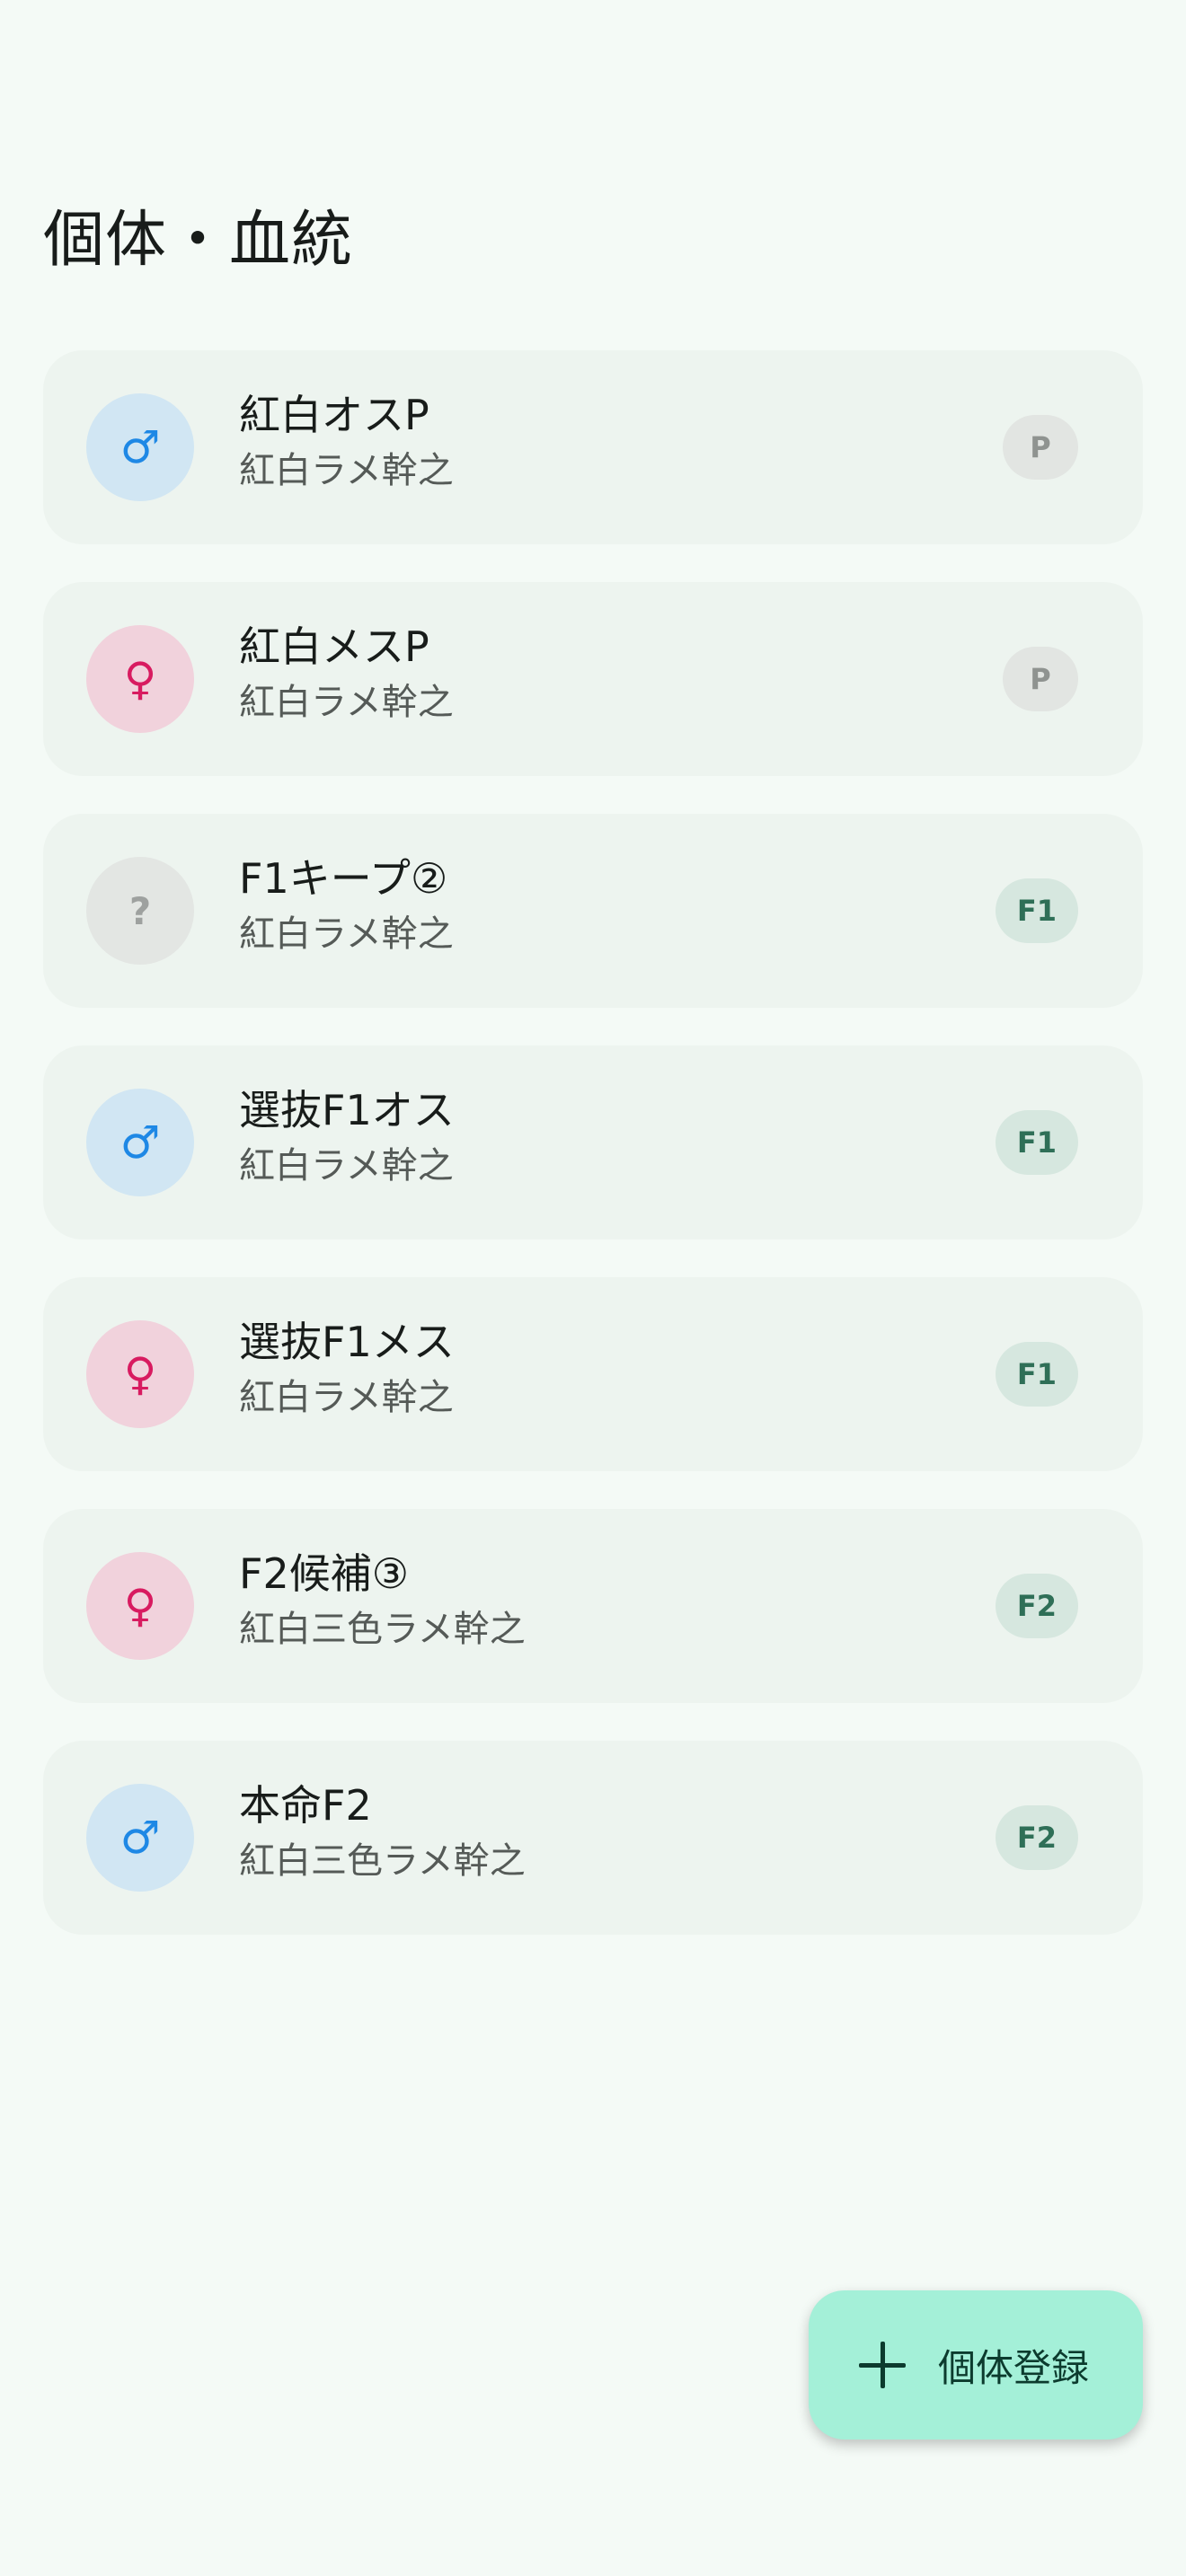  I want to click on plus-icon, so click(882, 2365).